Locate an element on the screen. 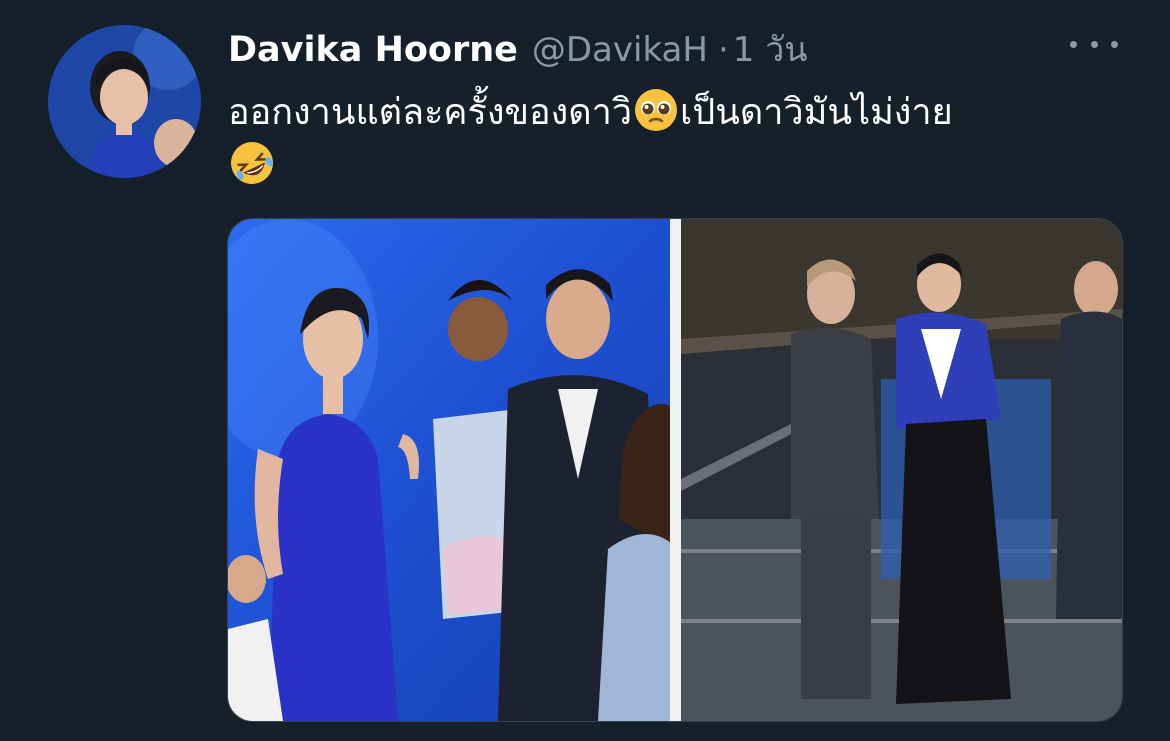  more-options-icon is located at coordinates (1094, 44).